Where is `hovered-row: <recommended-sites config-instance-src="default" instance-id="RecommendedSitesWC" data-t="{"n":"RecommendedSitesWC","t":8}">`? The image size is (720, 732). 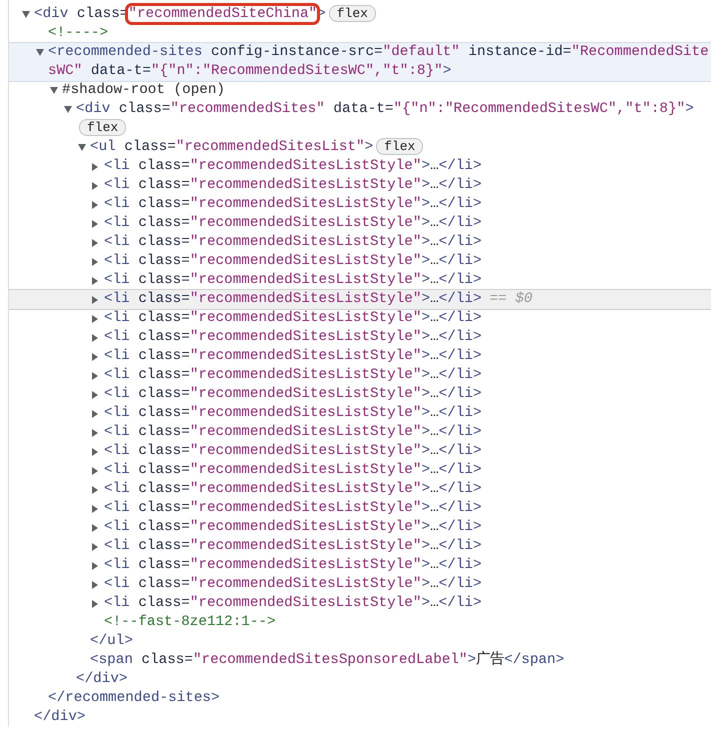 hovered-row: <recommended-sites config-instance-src="default" instance-id="RecommendedSitesWC" data-t="{"n":"RecommendedSitesWC","t":8}"> is located at coordinates (360, 62).